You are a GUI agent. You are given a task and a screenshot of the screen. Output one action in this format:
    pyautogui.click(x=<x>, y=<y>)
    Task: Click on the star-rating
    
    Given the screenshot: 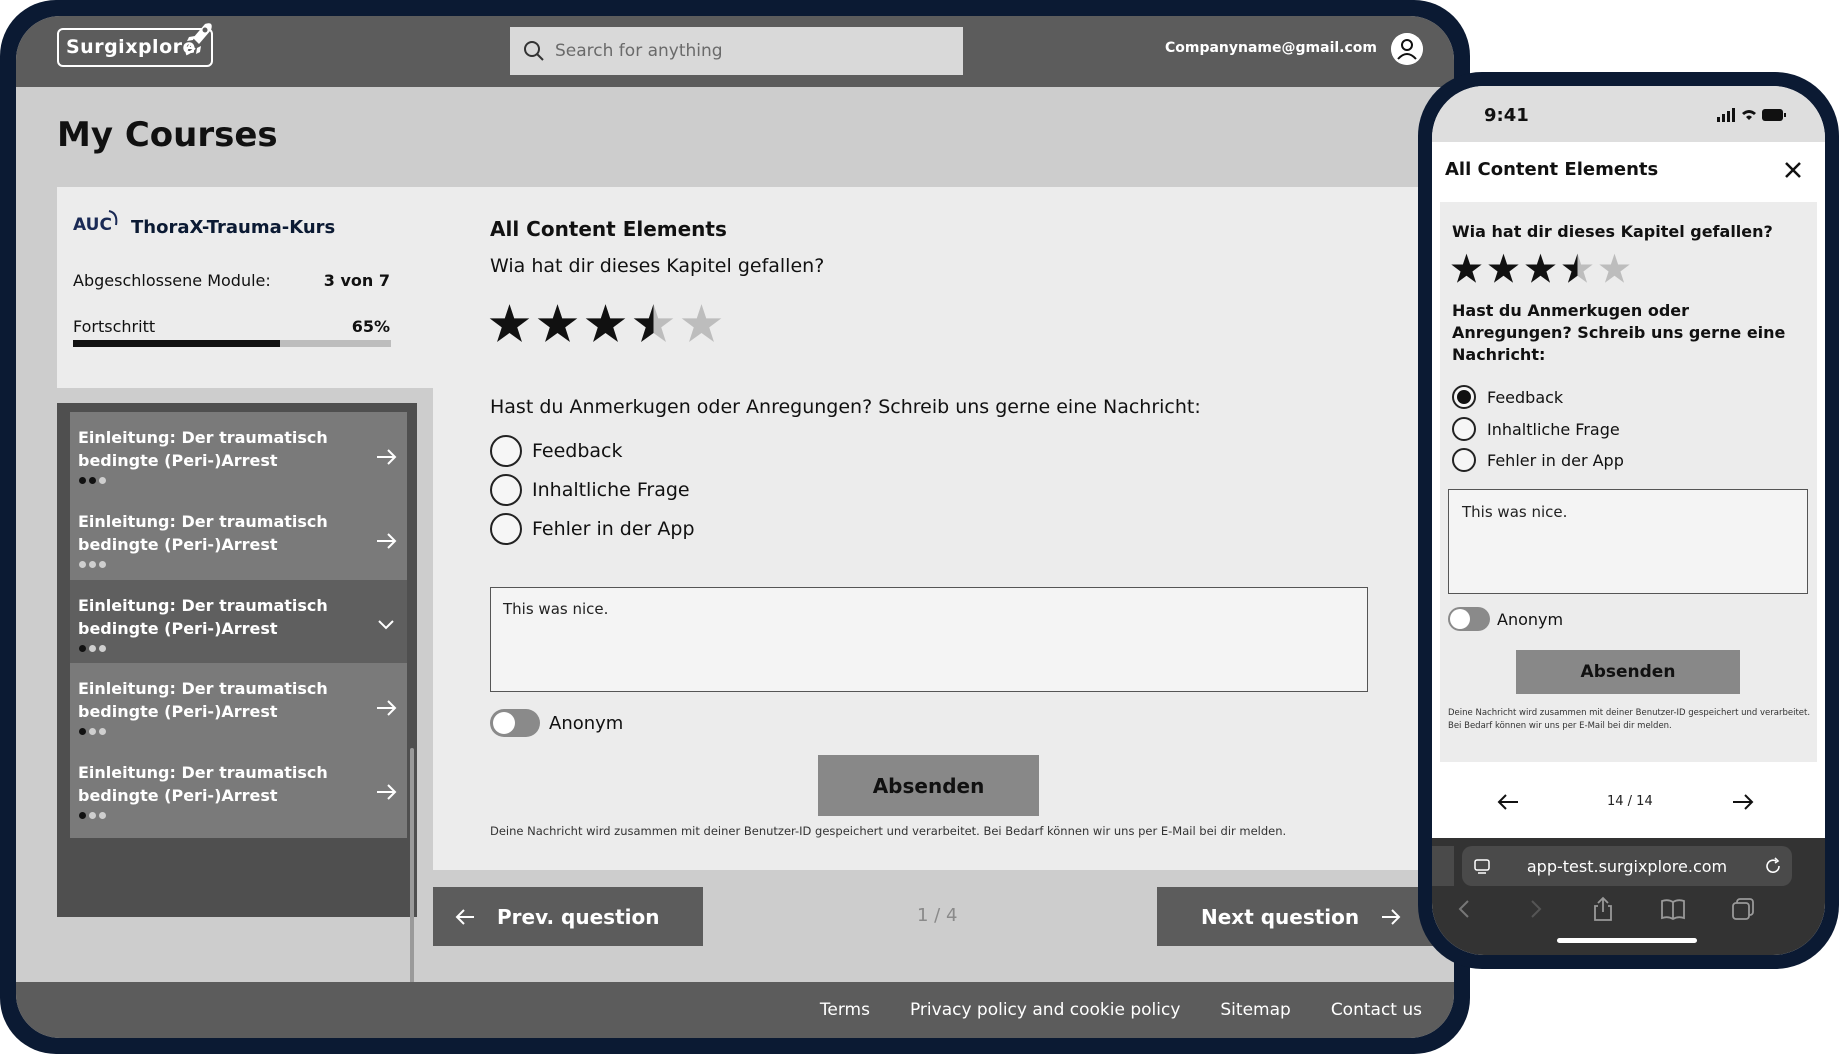 What is the action you would take?
    pyautogui.click(x=605, y=323)
    